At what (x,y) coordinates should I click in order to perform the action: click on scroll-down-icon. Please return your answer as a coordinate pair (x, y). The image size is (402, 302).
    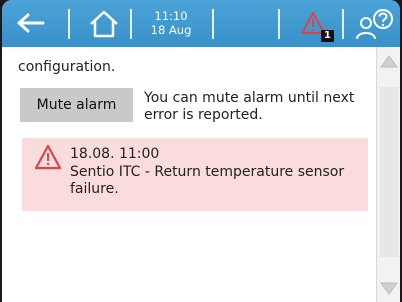
    Looking at the image, I should click on (389, 290).